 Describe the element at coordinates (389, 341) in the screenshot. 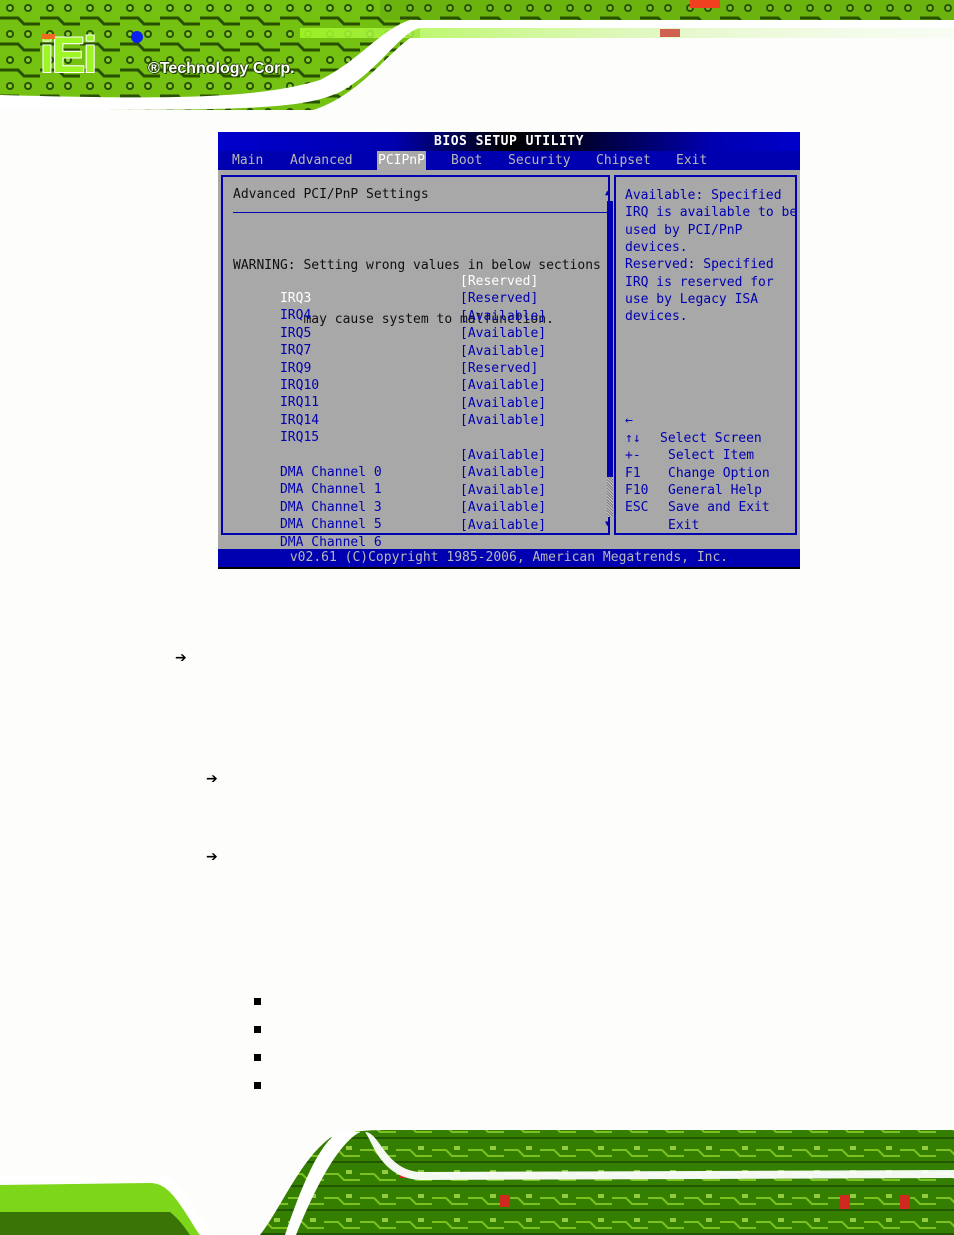

I see `setting-row-irq7: IRQ7 [Available]` at that location.